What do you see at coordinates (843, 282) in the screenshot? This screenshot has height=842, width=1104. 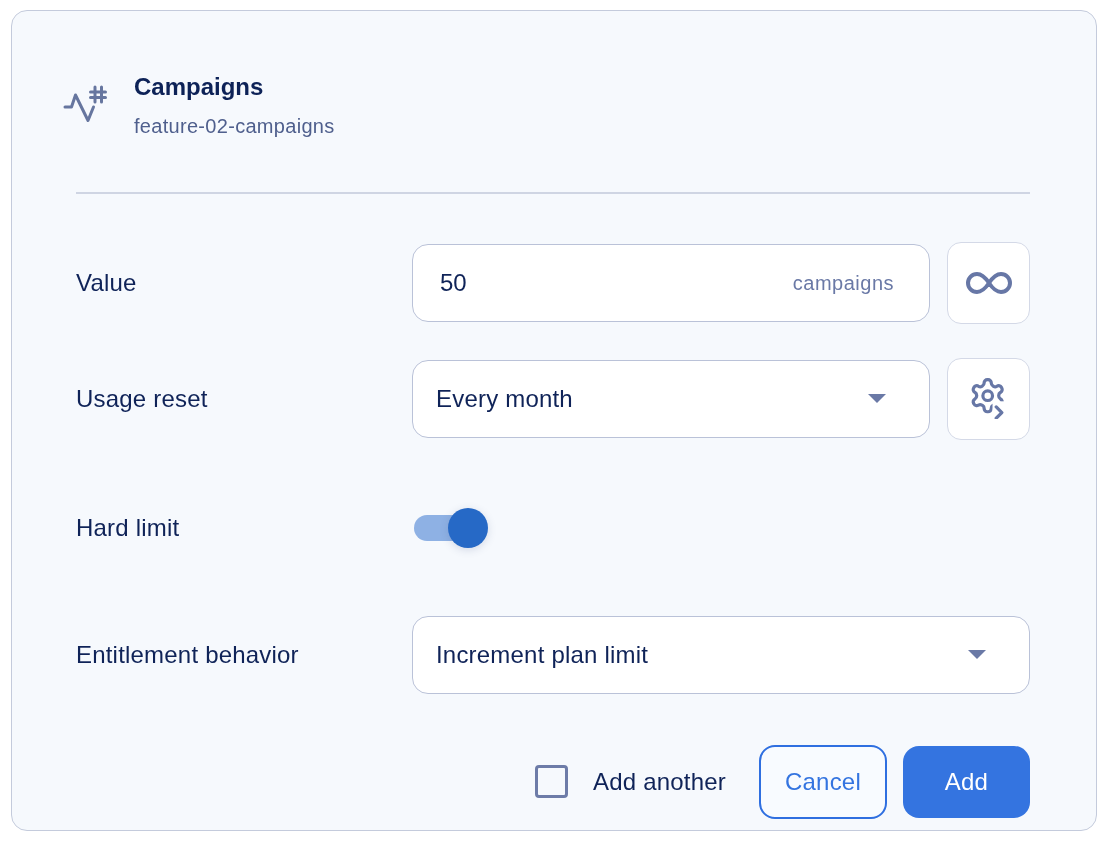 I see `unit-label: campaigns` at bounding box center [843, 282].